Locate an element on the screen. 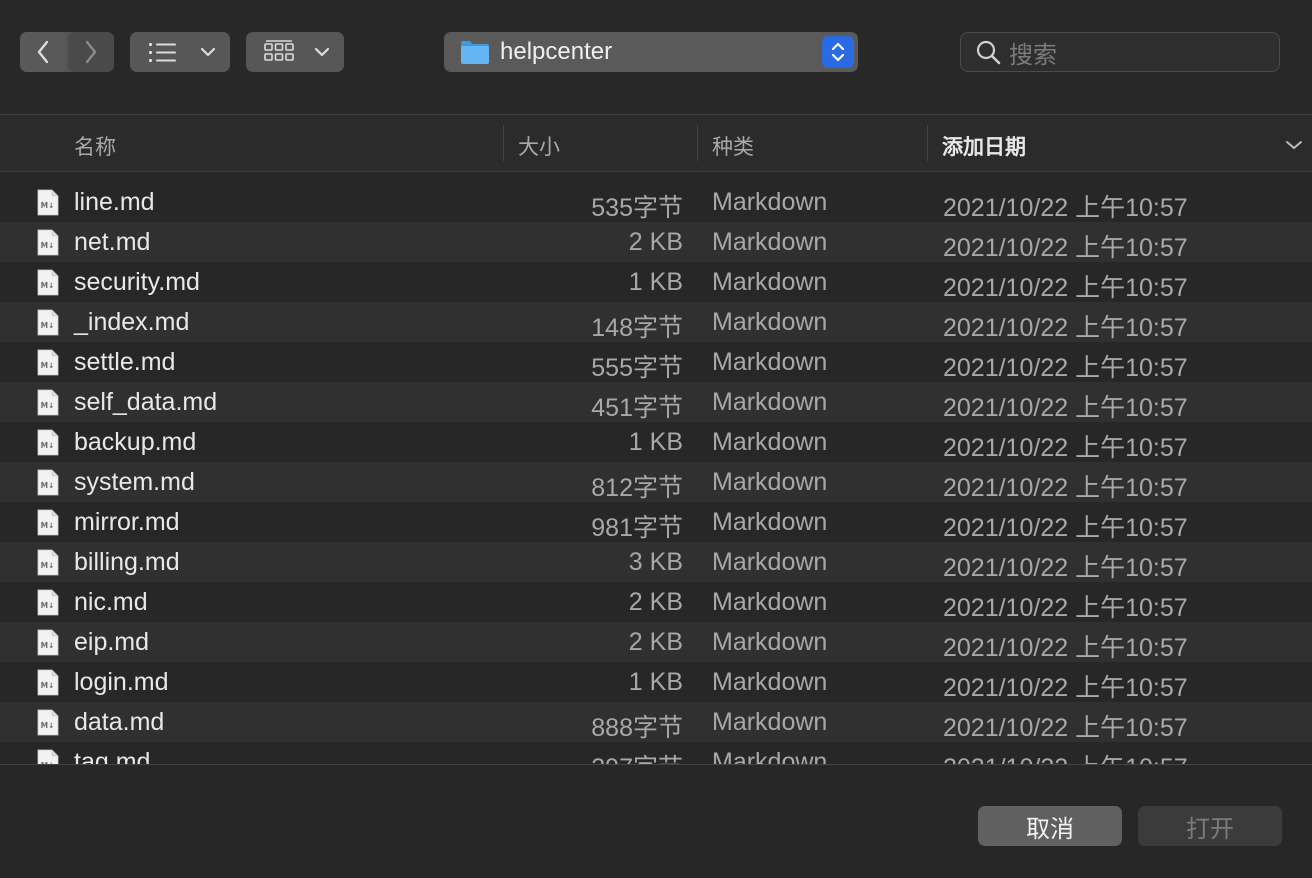  file-size: 297字节 is located at coordinates (601, 756).